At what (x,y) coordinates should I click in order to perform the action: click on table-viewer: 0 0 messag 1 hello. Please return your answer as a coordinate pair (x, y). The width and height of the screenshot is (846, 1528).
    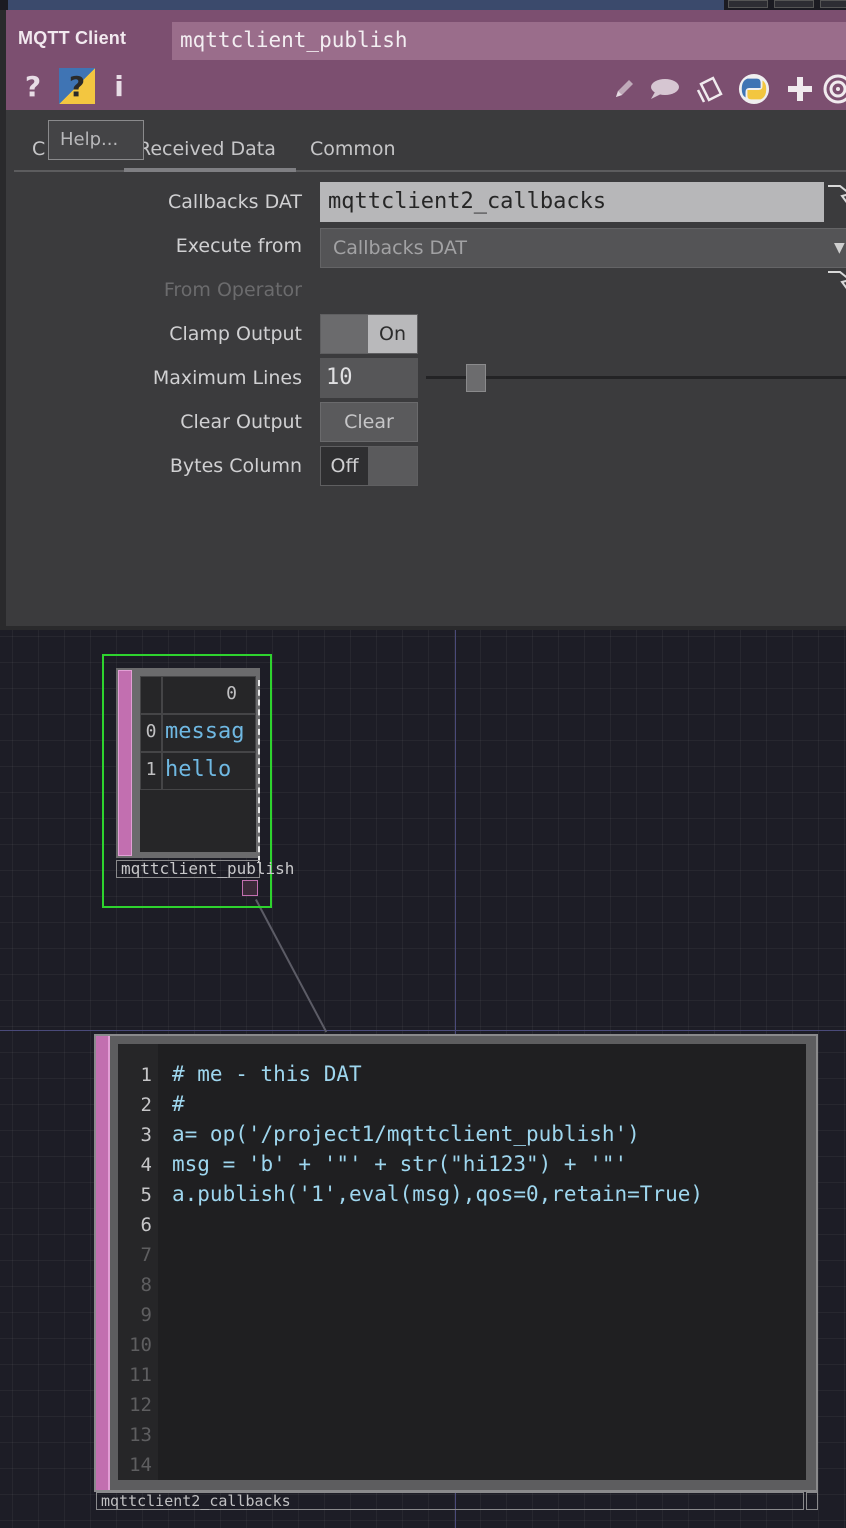
    Looking at the image, I should click on (200, 769).